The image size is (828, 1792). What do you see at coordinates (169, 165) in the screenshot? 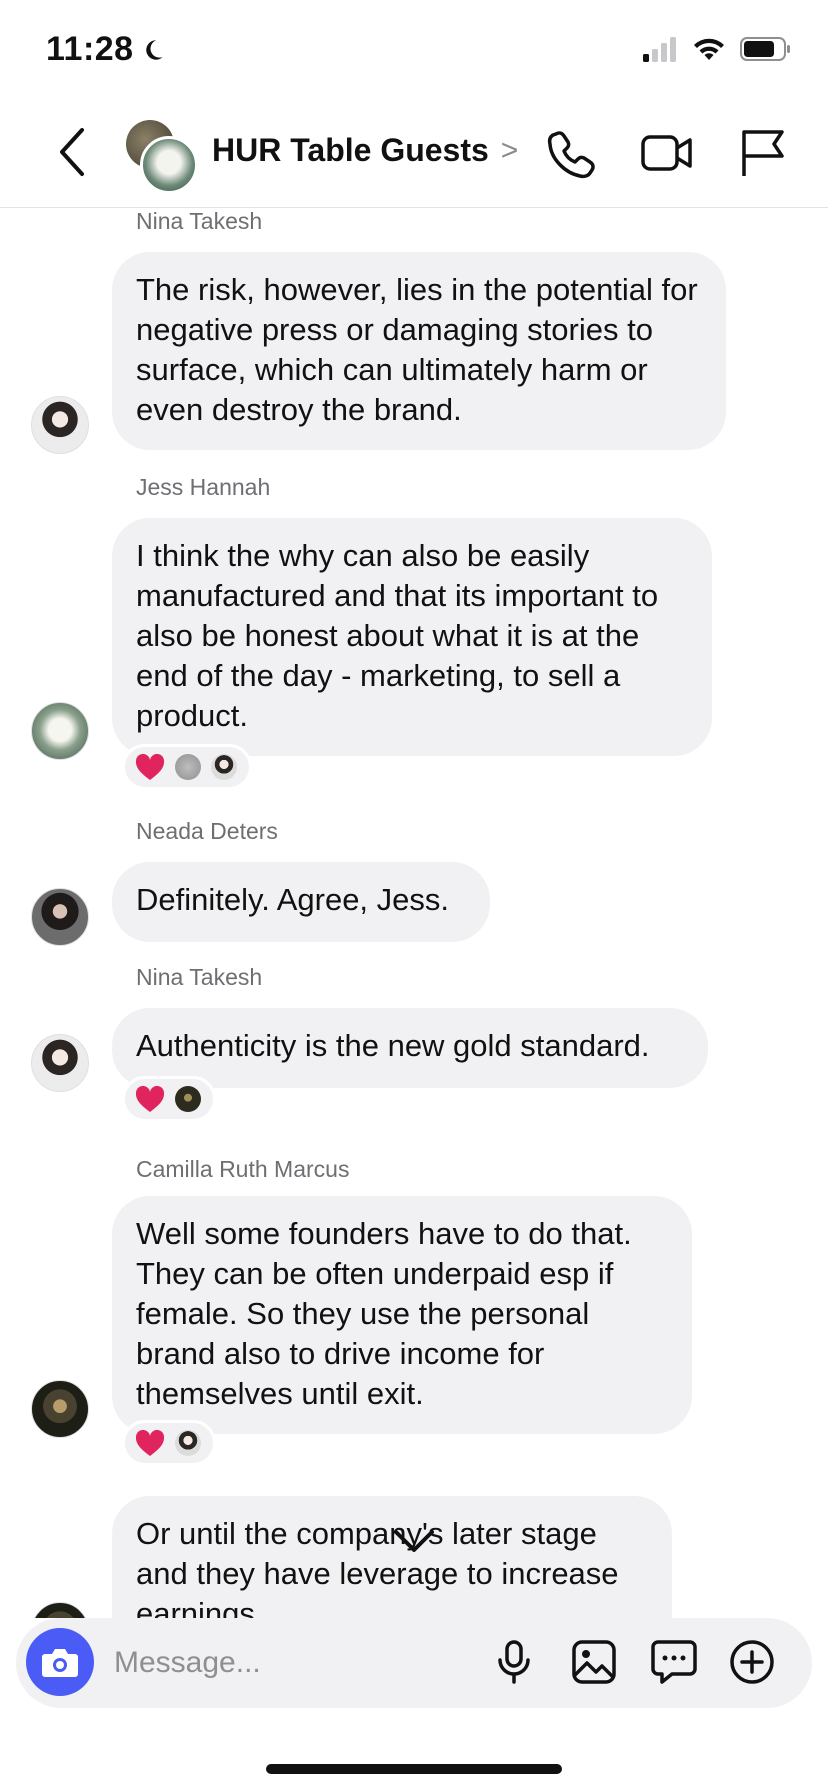
I see `group-avatar-front` at bounding box center [169, 165].